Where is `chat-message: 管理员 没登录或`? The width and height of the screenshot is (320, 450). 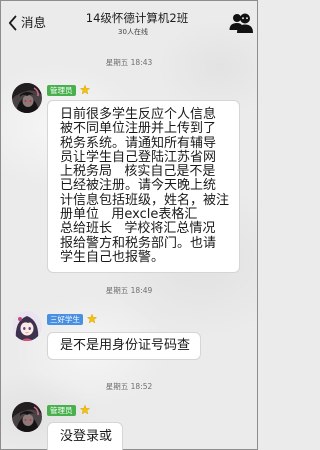
chat-message: 管理员 没登录或 is located at coordinates (129, 426).